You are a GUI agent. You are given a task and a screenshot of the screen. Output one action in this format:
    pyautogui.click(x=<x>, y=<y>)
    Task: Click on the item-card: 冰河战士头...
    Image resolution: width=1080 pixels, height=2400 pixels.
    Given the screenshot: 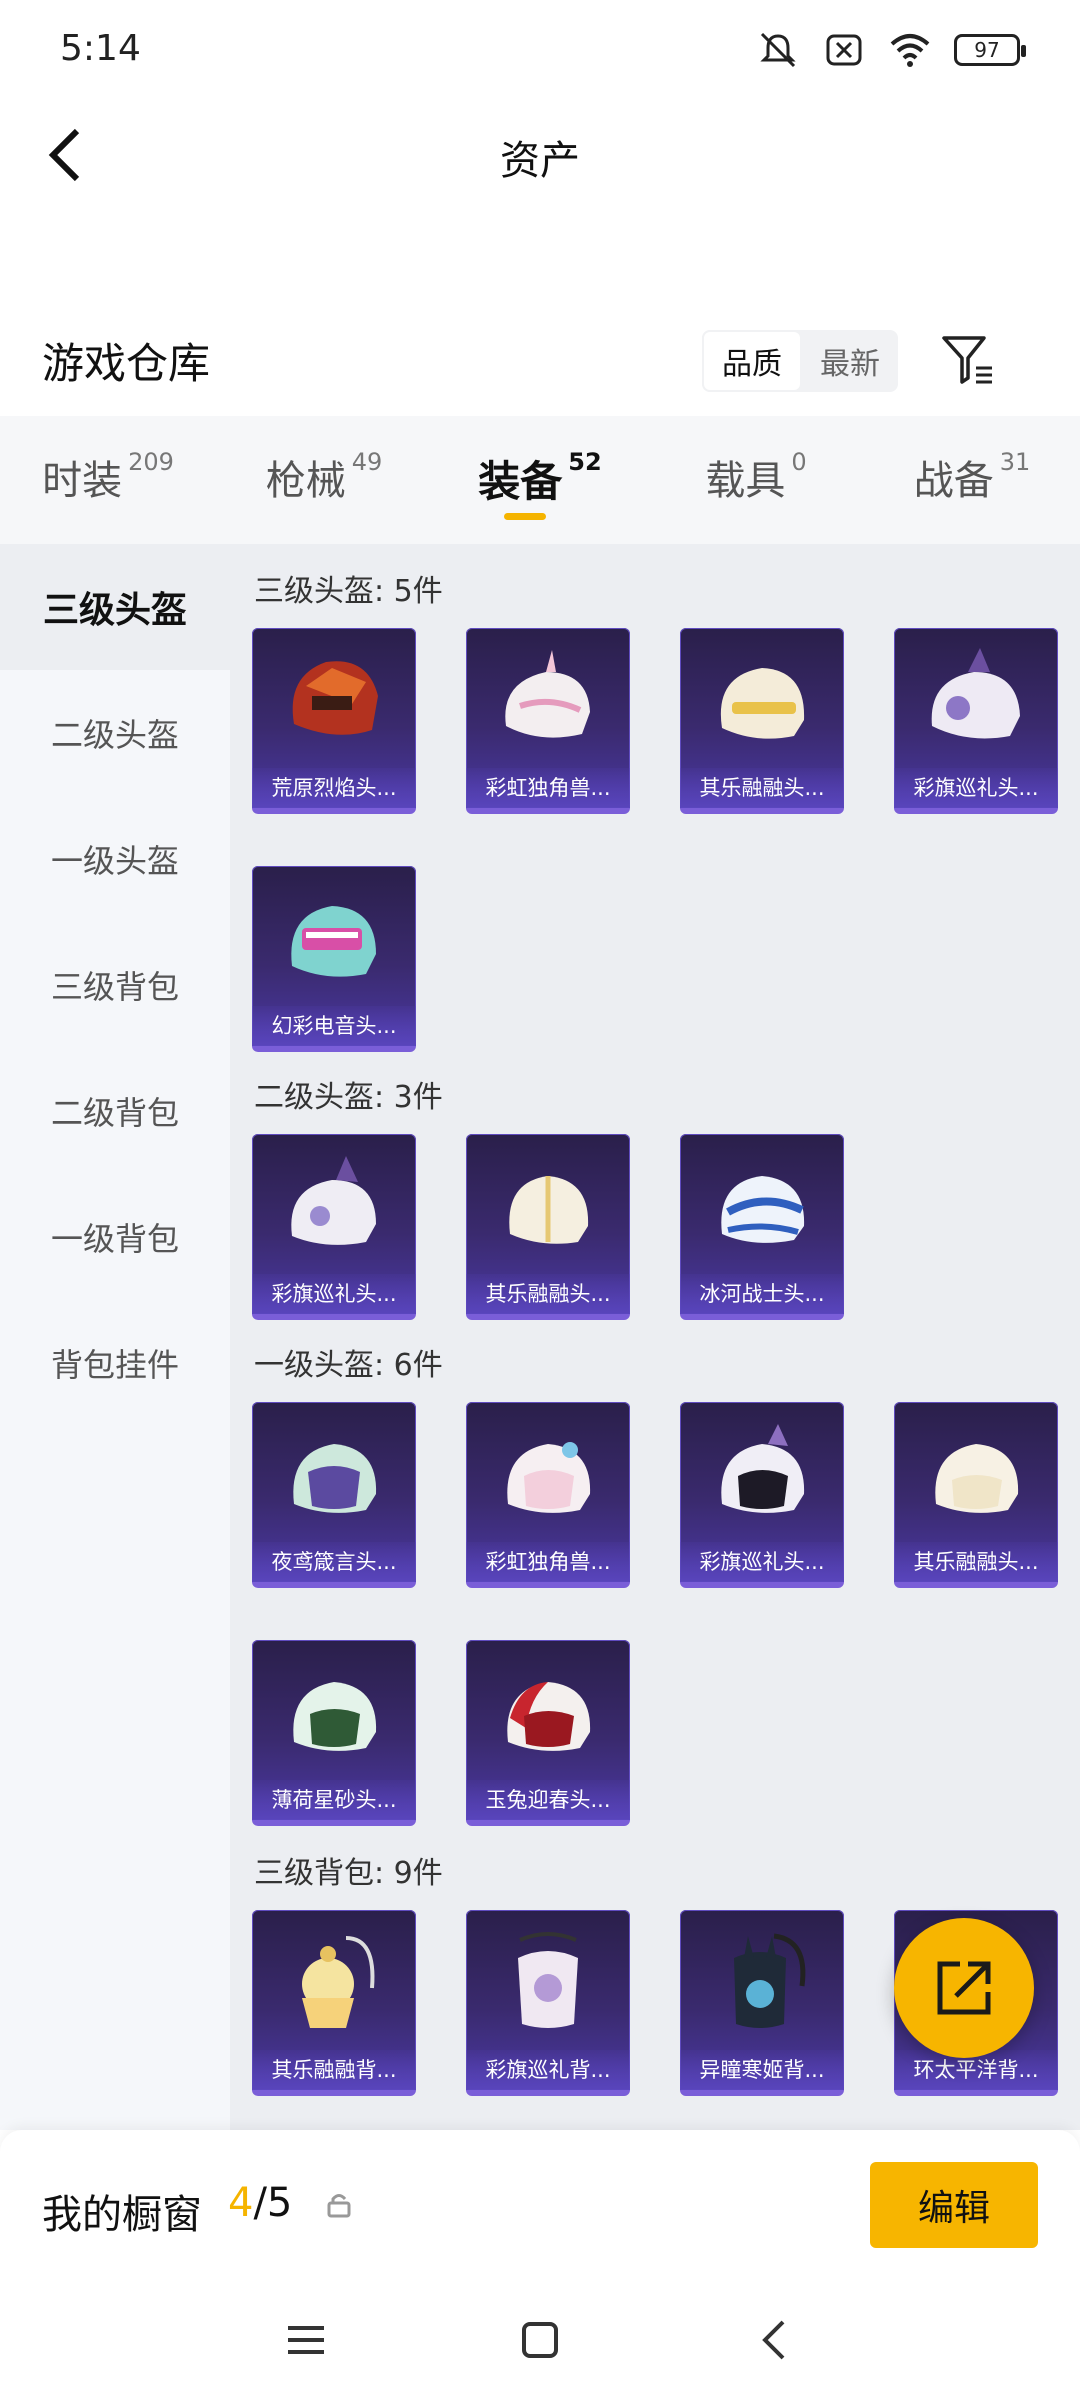 What is the action you would take?
    pyautogui.click(x=762, y=1227)
    